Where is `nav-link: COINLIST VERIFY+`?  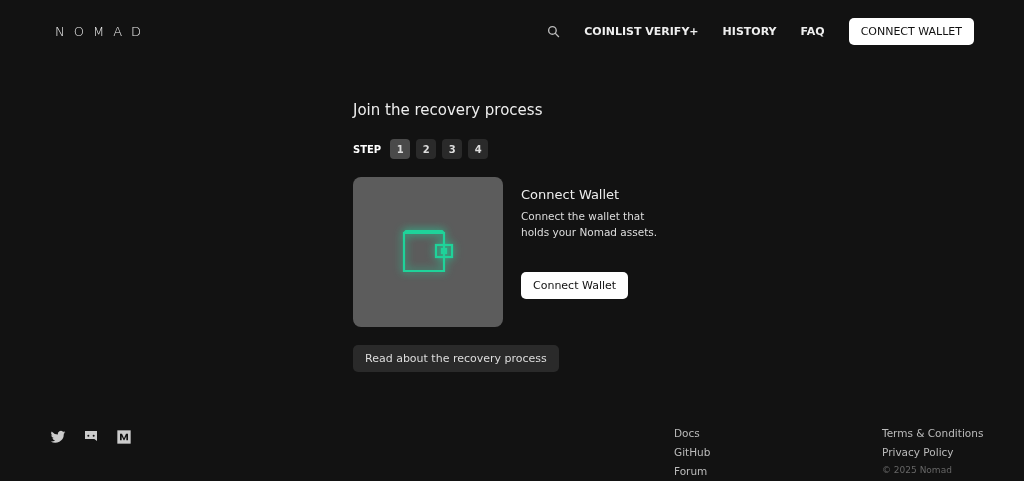
nav-link: COINLIST VERIFY+ is located at coordinates (641, 31).